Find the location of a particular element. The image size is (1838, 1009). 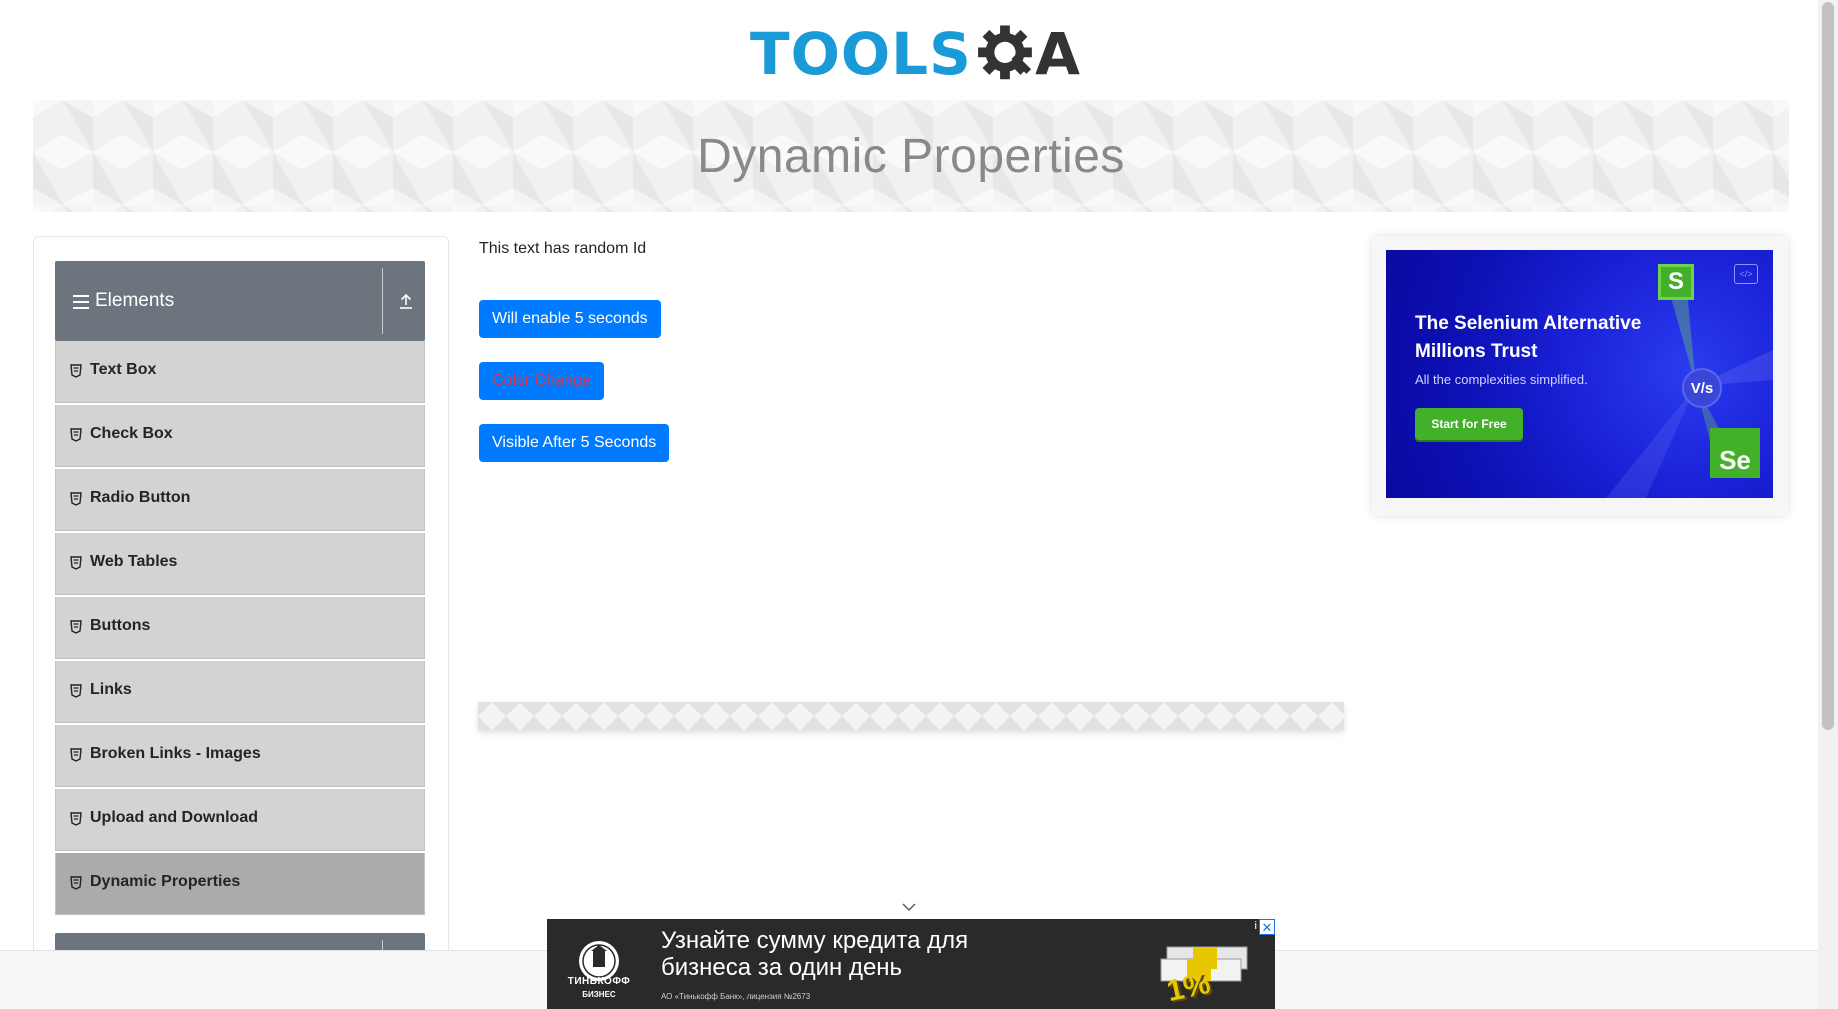

versus-badge: V/s is located at coordinates (1702, 388).